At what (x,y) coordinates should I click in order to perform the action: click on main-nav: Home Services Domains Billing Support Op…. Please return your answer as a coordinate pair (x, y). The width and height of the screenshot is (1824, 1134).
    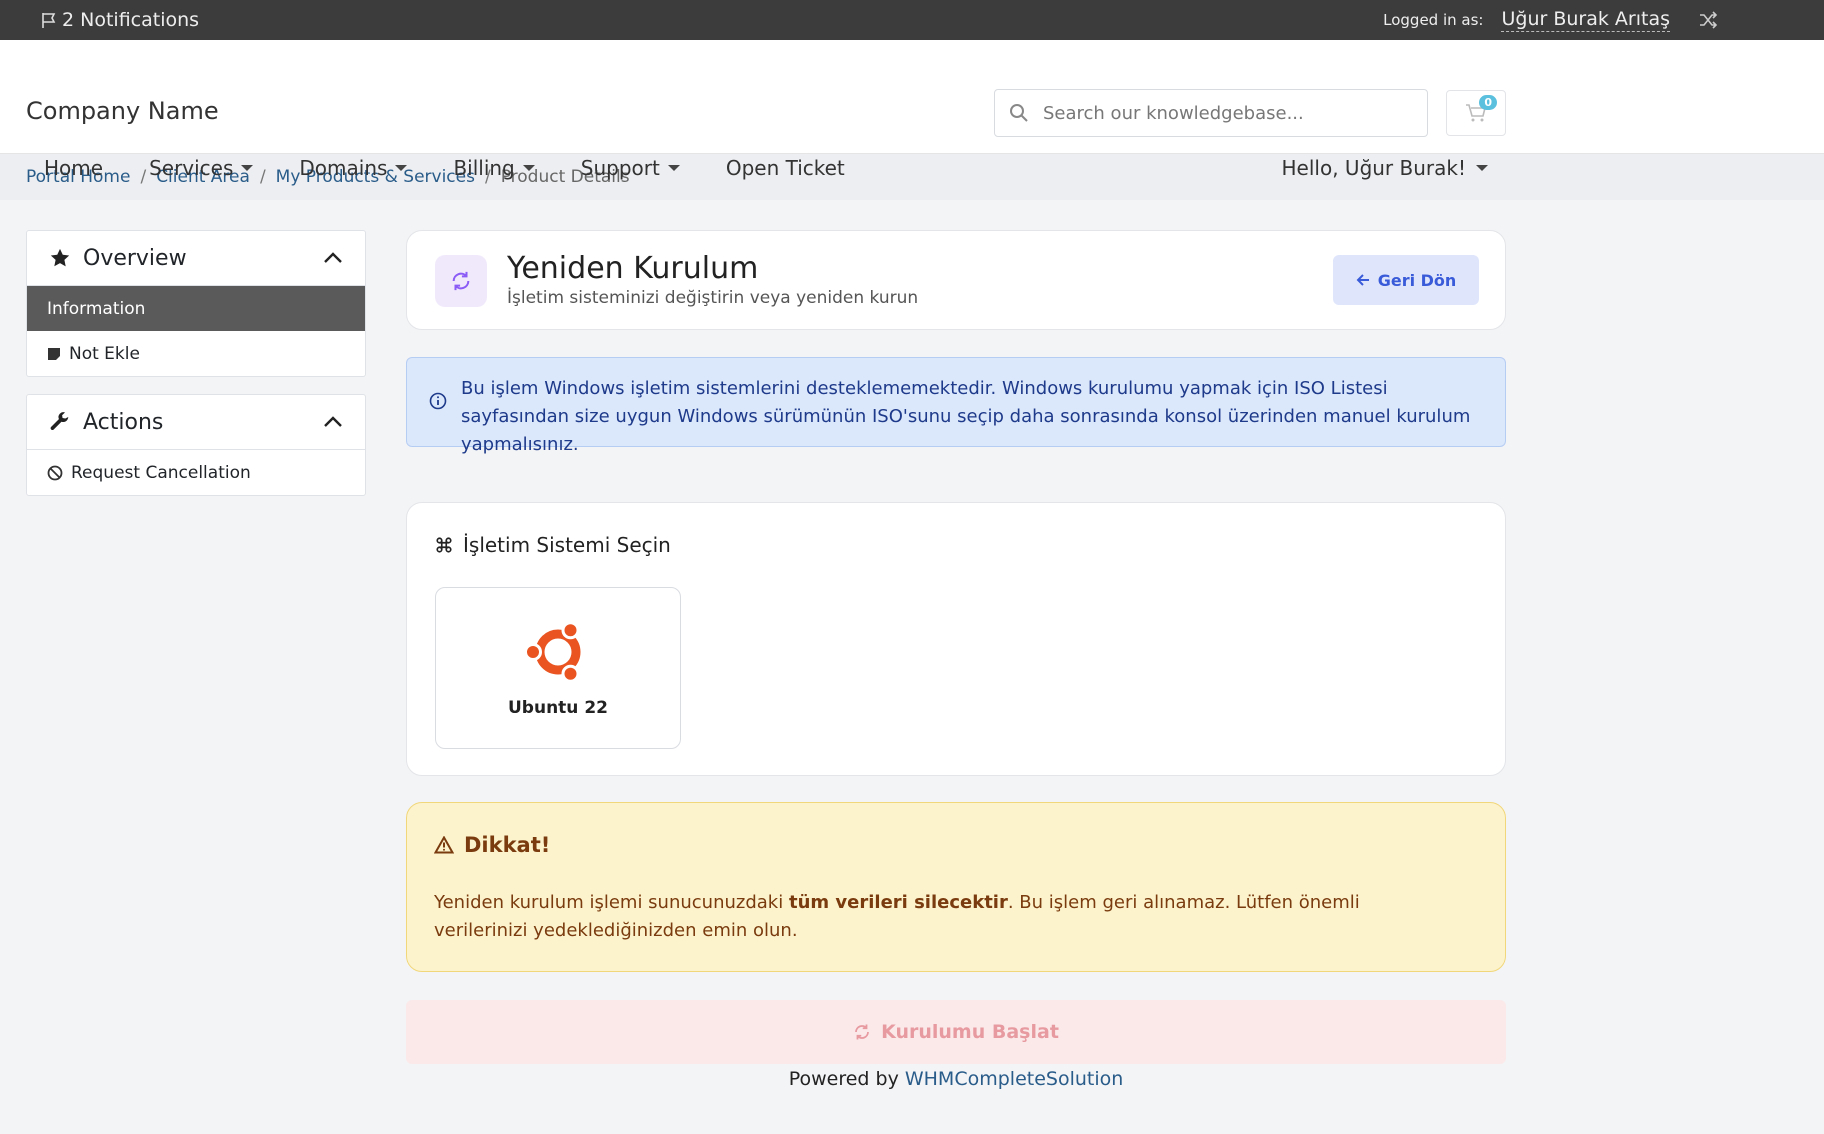
    Looking at the image, I should click on (435, 168).